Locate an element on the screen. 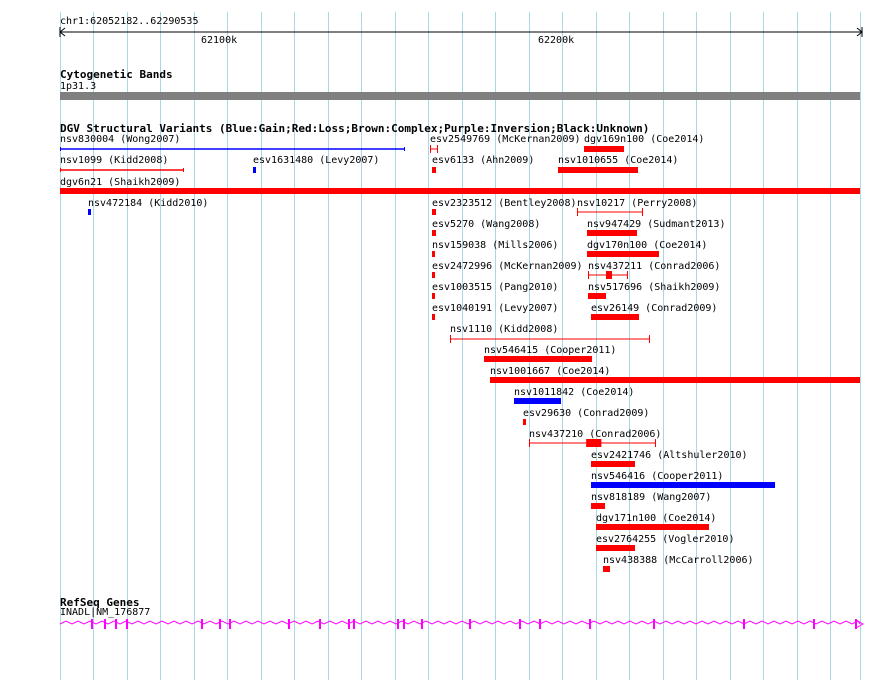 The height and width of the screenshot is (680, 890). dgv-feature-label: nsv159038 (Mills2006) is located at coordinates (495, 245).